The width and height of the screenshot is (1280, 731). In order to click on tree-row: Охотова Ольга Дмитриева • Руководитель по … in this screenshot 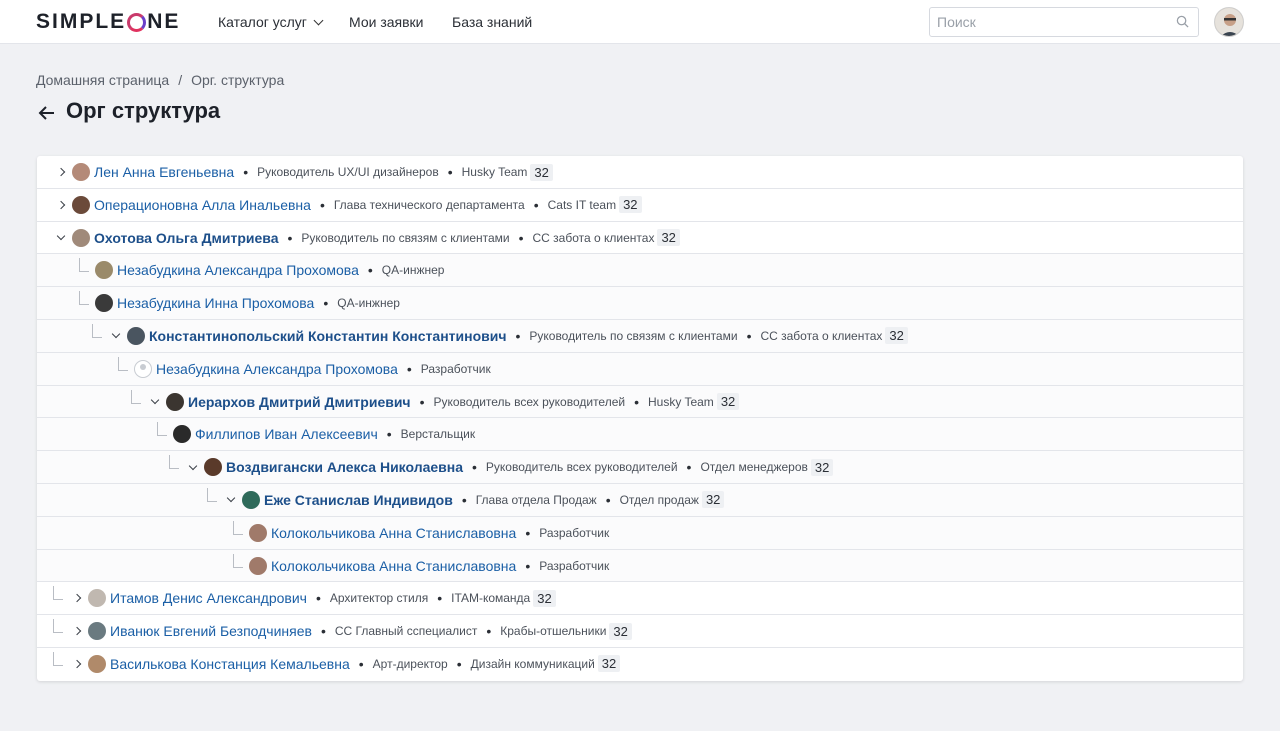, I will do `click(640, 238)`.